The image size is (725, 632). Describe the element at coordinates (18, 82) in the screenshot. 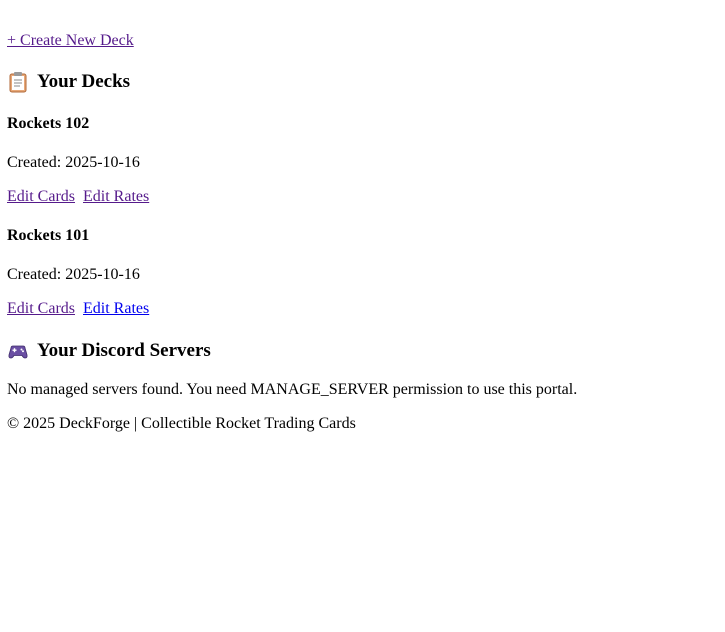

I see `clipboard-icon` at that location.